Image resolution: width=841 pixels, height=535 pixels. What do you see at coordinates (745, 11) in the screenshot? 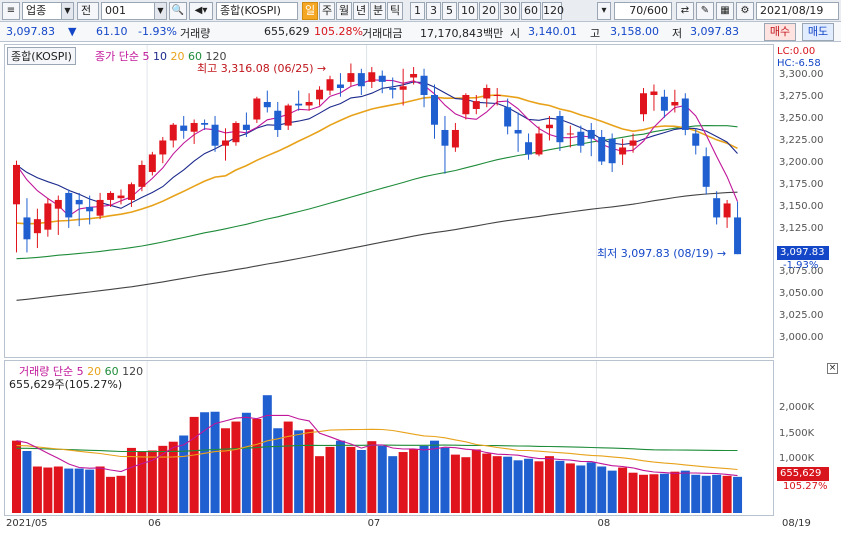
I see `gear-icon: ⚙` at bounding box center [745, 11].